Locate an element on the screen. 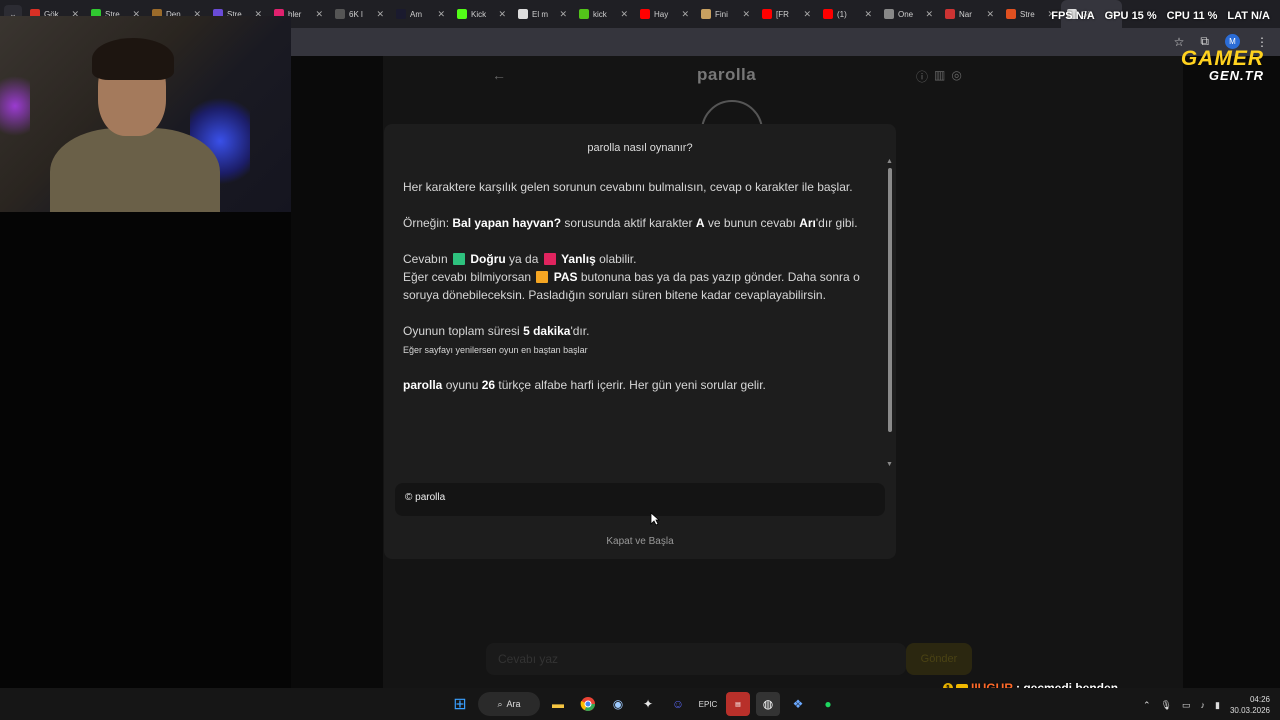 This screenshot has width=1280, height=720. page-brand: parolla is located at coordinates (727, 74).